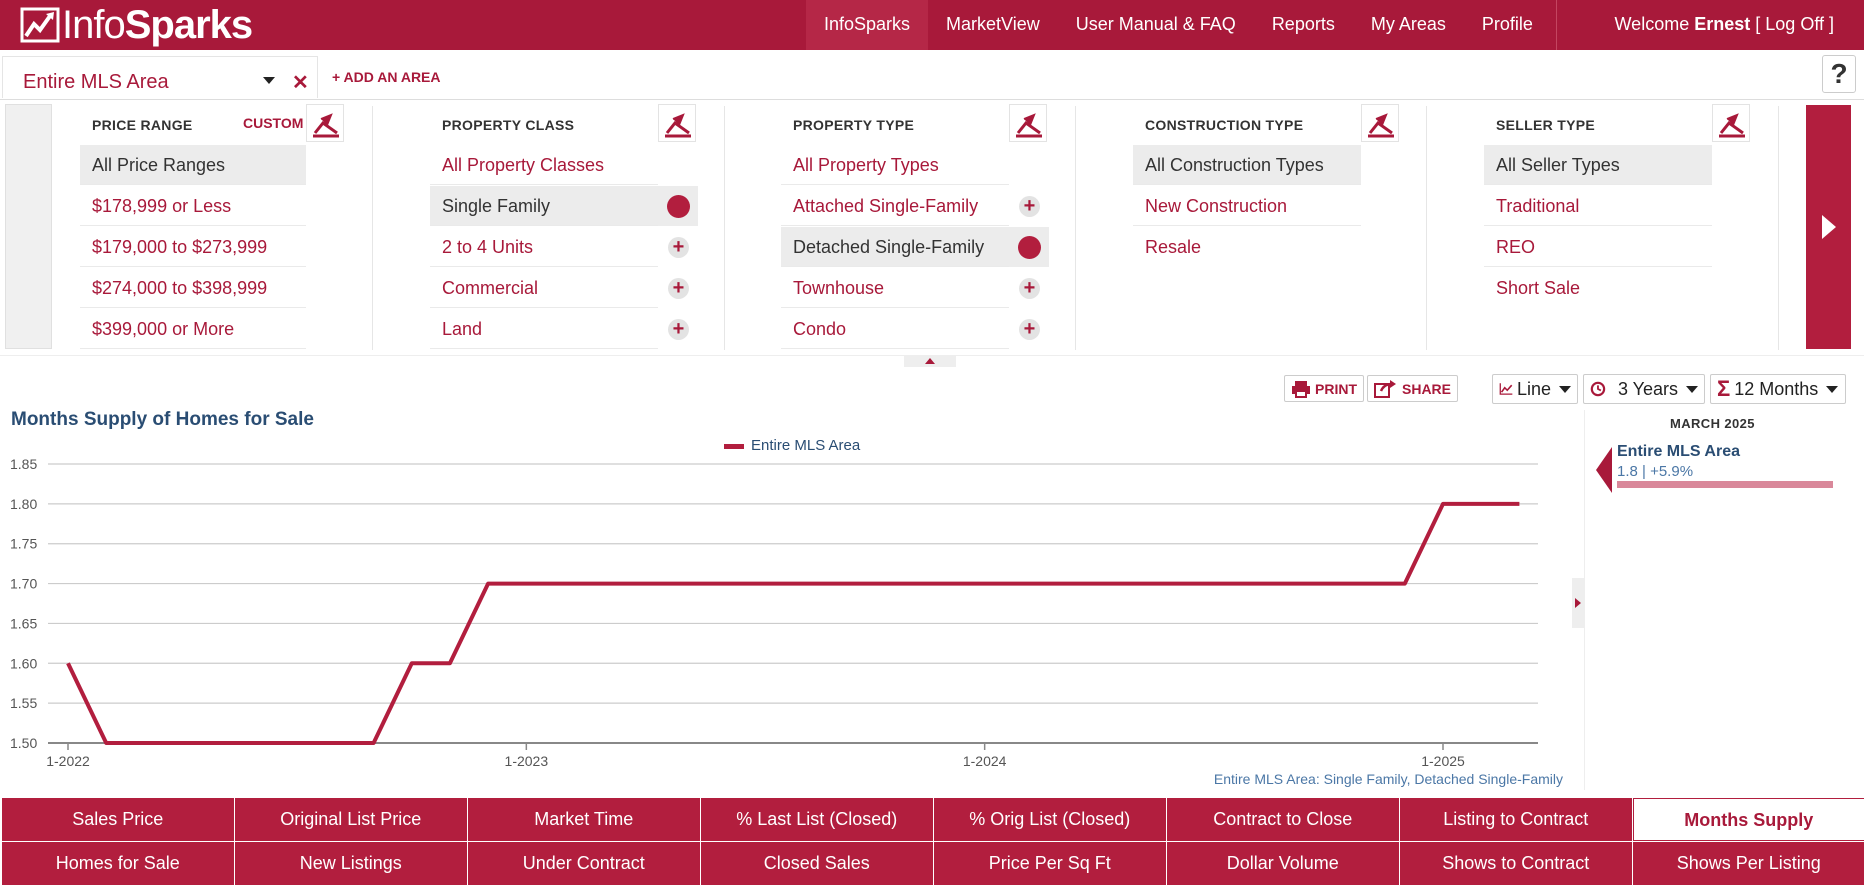 The height and width of the screenshot is (890, 1864). I want to click on side-panel-toggle, so click(1578, 603).